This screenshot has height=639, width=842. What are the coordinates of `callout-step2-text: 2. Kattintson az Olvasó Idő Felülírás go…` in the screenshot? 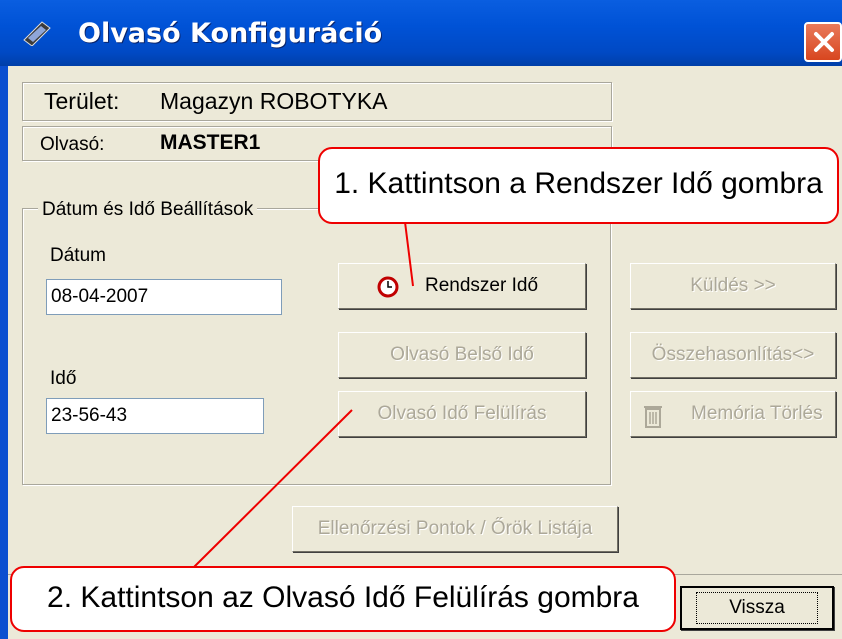 It's located at (343, 597).